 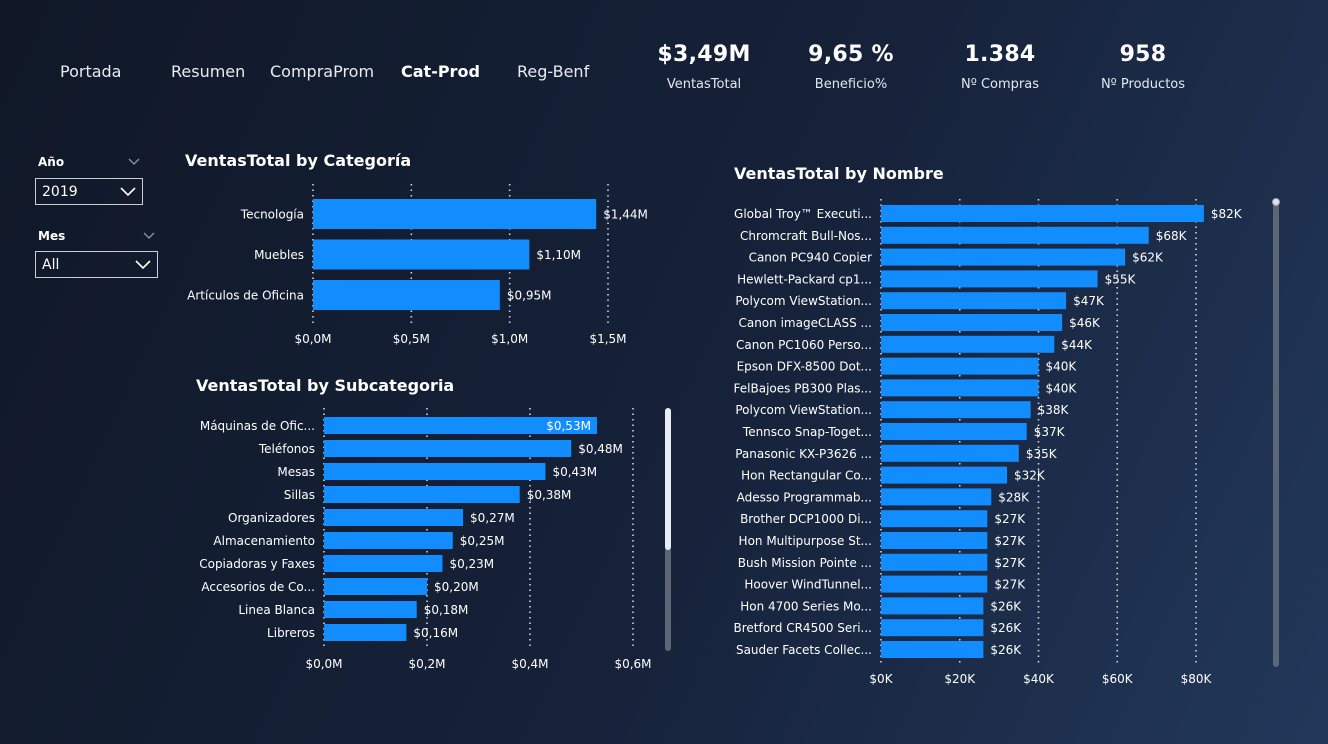 I want to click on categoria-data-label: $1,10M, so click(x=558, y=255).